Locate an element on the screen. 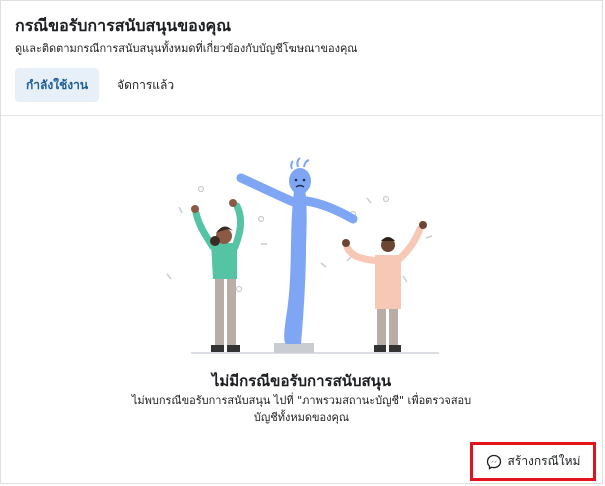 This screenshot has height=486, width=605. empty-state-line-2: บัญชีทั้งหมดของคุณ is located at coordinates (301, 417).